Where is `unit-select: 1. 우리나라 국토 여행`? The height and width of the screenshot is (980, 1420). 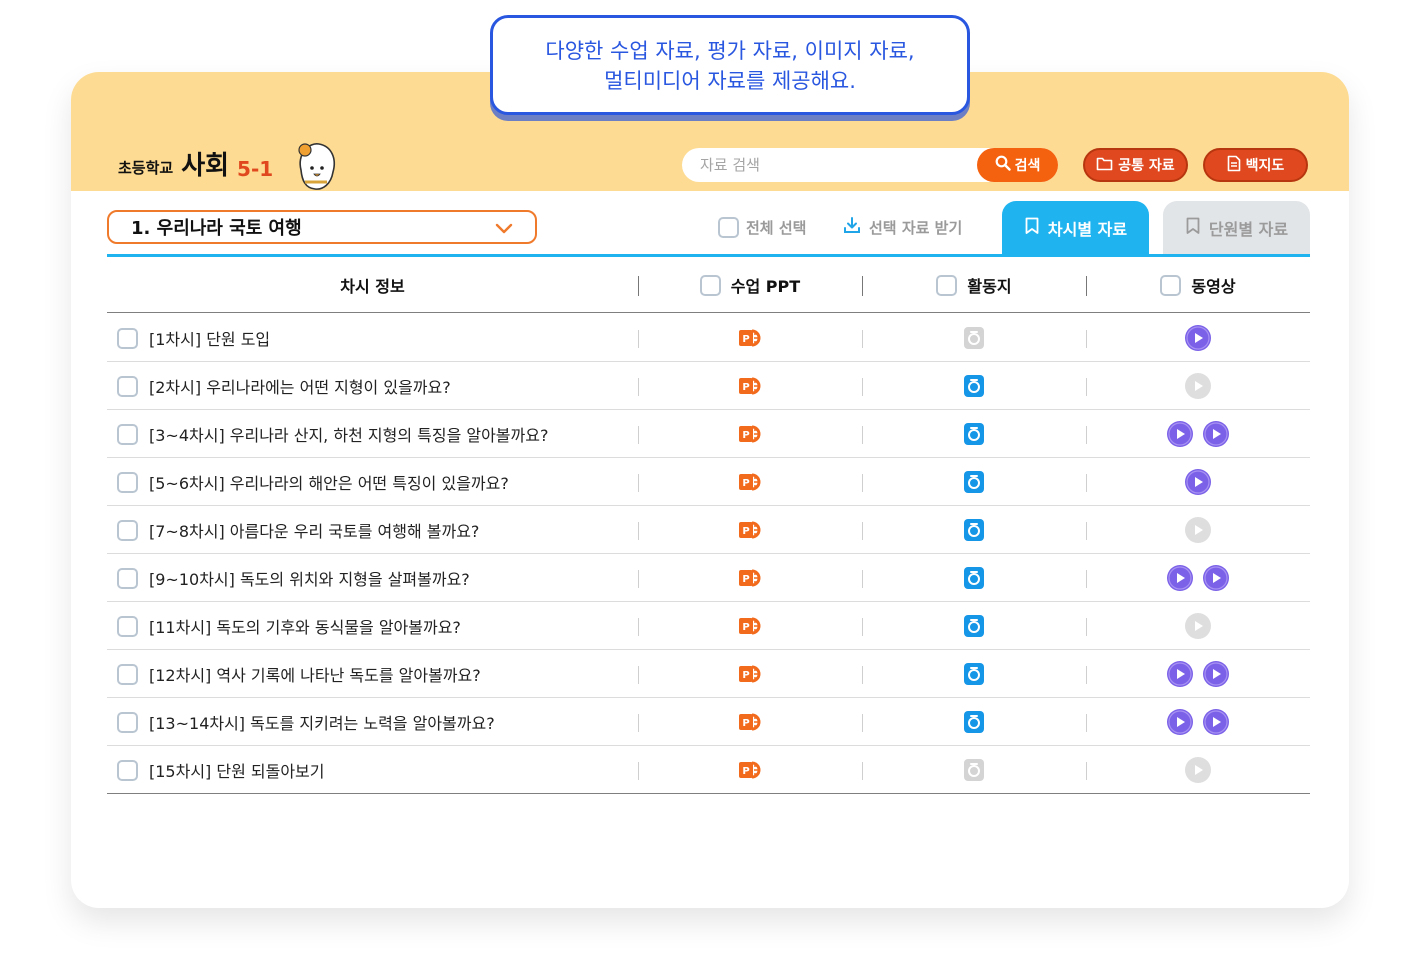
unit-select: 1. 우리나라 국토 여행 is located at coordinates (322, 227).